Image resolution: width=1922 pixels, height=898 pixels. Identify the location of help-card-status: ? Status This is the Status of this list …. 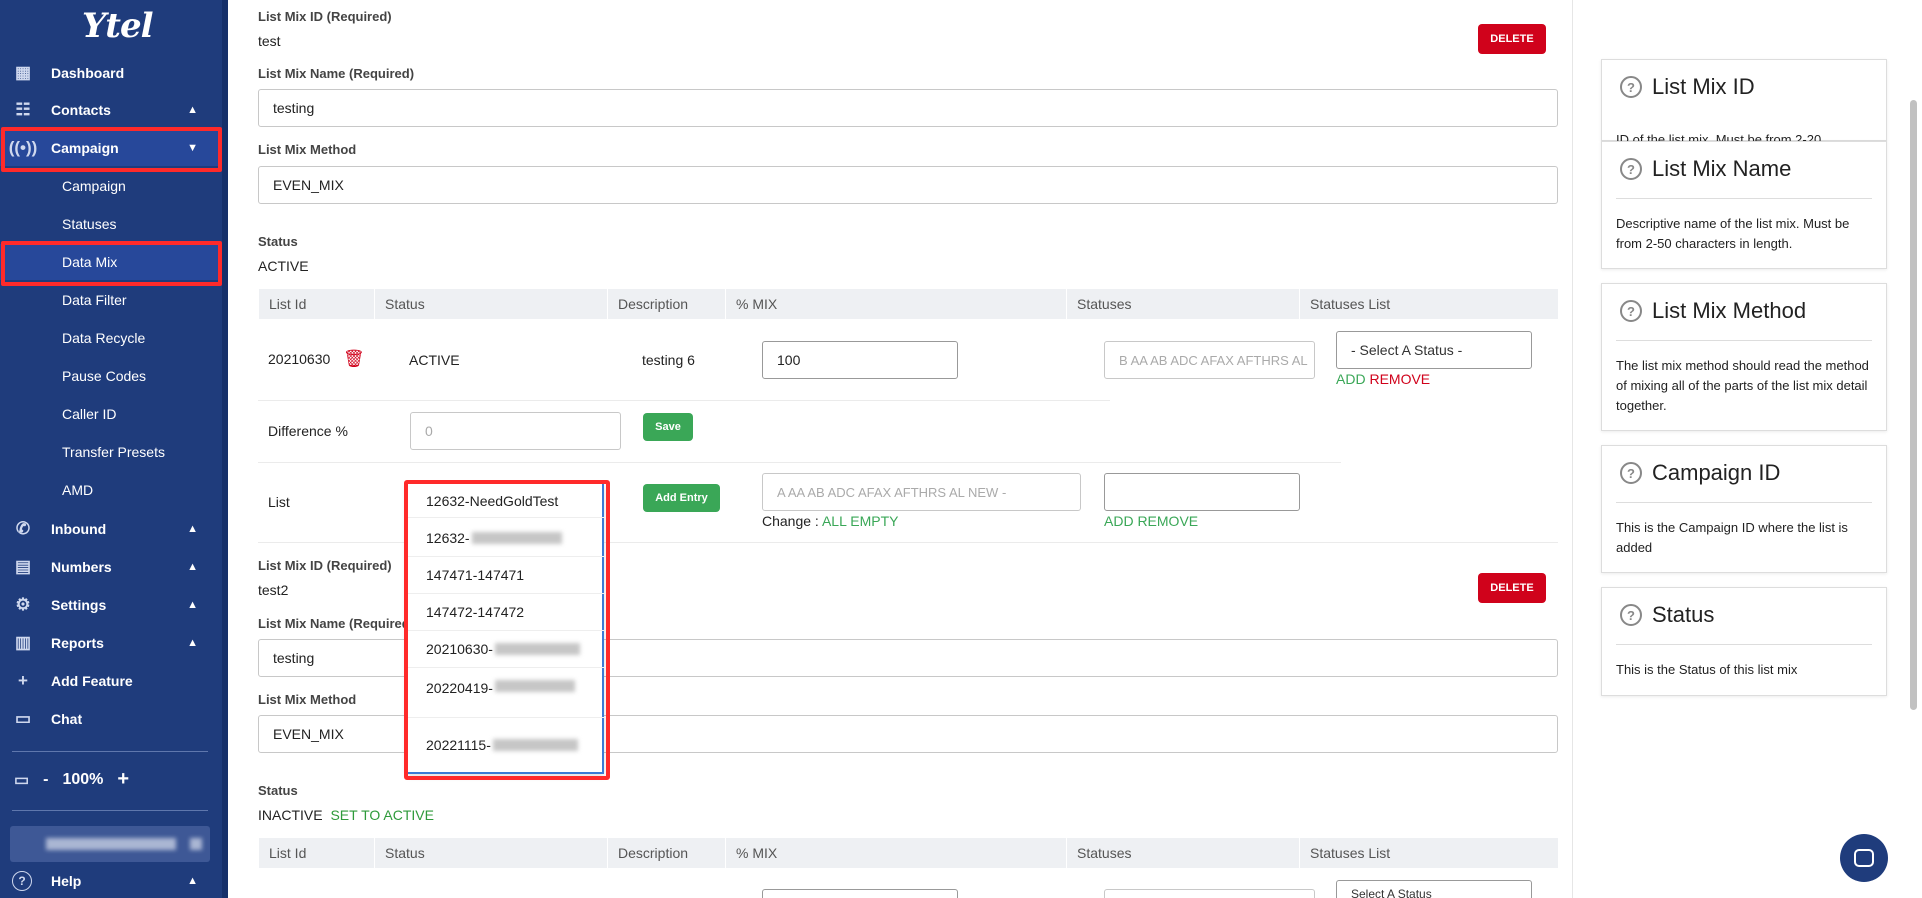
(1744, 641).